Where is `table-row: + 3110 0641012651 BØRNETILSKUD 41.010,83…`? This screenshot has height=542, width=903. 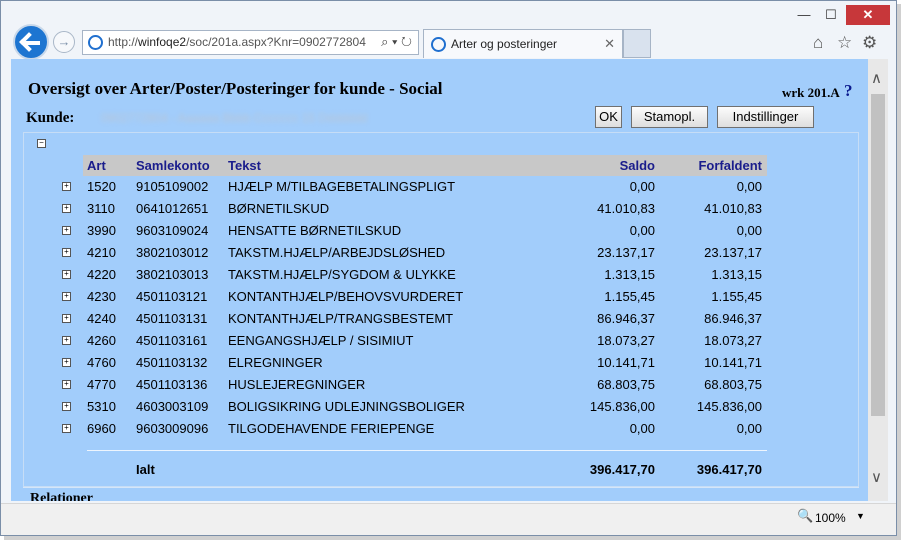
table-row: + 3110 0641012651 BØRNETILSKUD 41.010,83… is located at coordinates (439, 209).